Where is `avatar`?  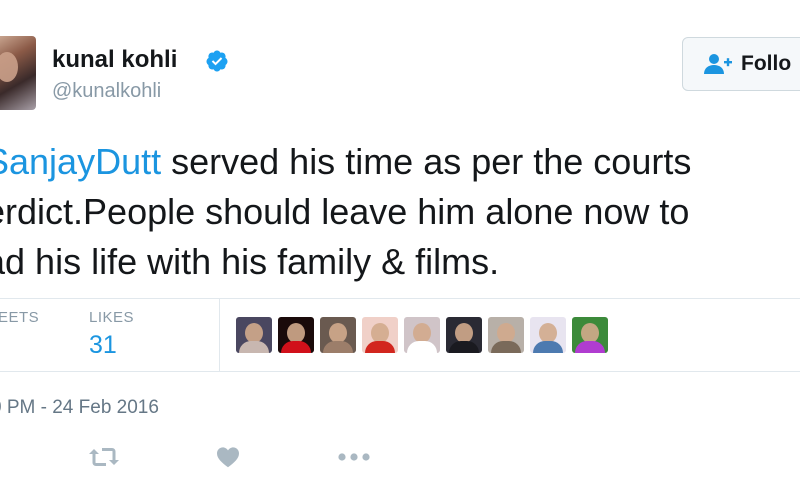 avatar is located at coordinates (18, 73).